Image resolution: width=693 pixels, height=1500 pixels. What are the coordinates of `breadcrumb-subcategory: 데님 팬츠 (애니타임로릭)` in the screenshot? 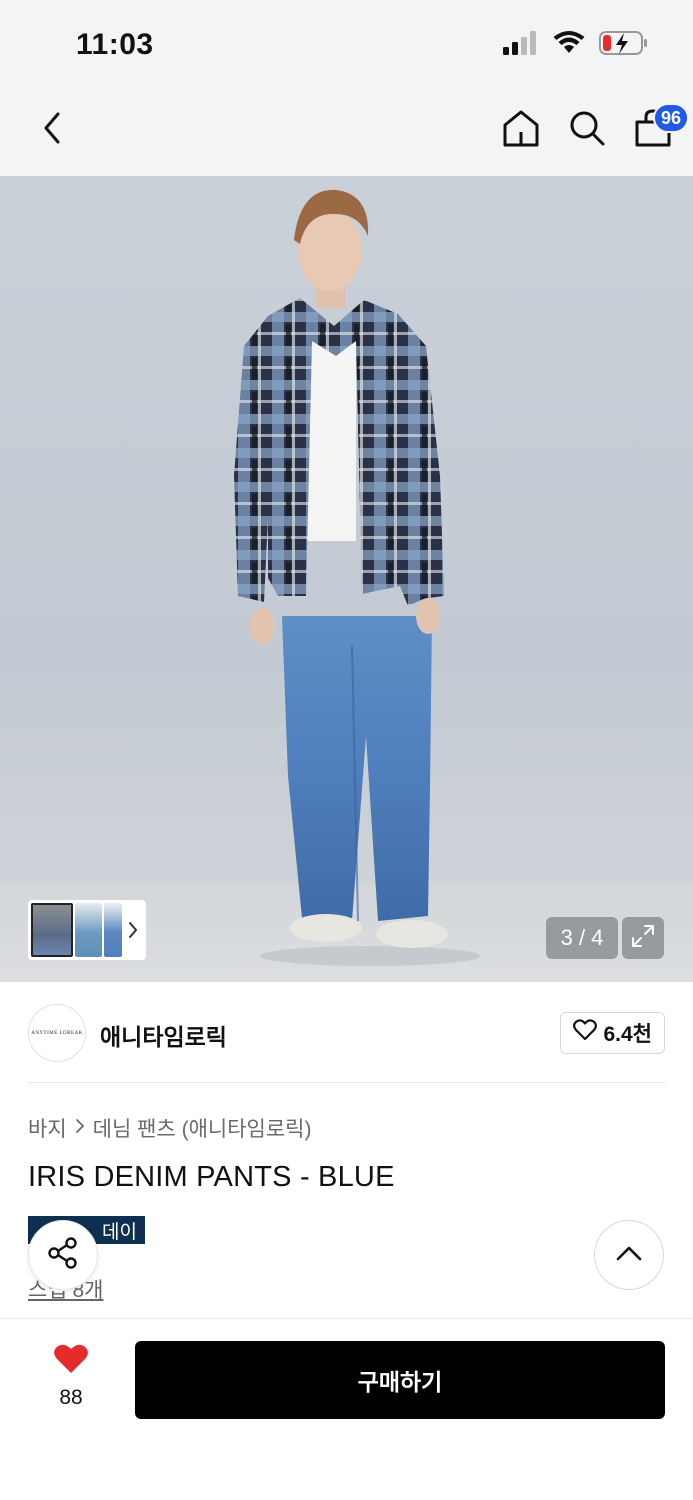 It's located at (202, 1128).